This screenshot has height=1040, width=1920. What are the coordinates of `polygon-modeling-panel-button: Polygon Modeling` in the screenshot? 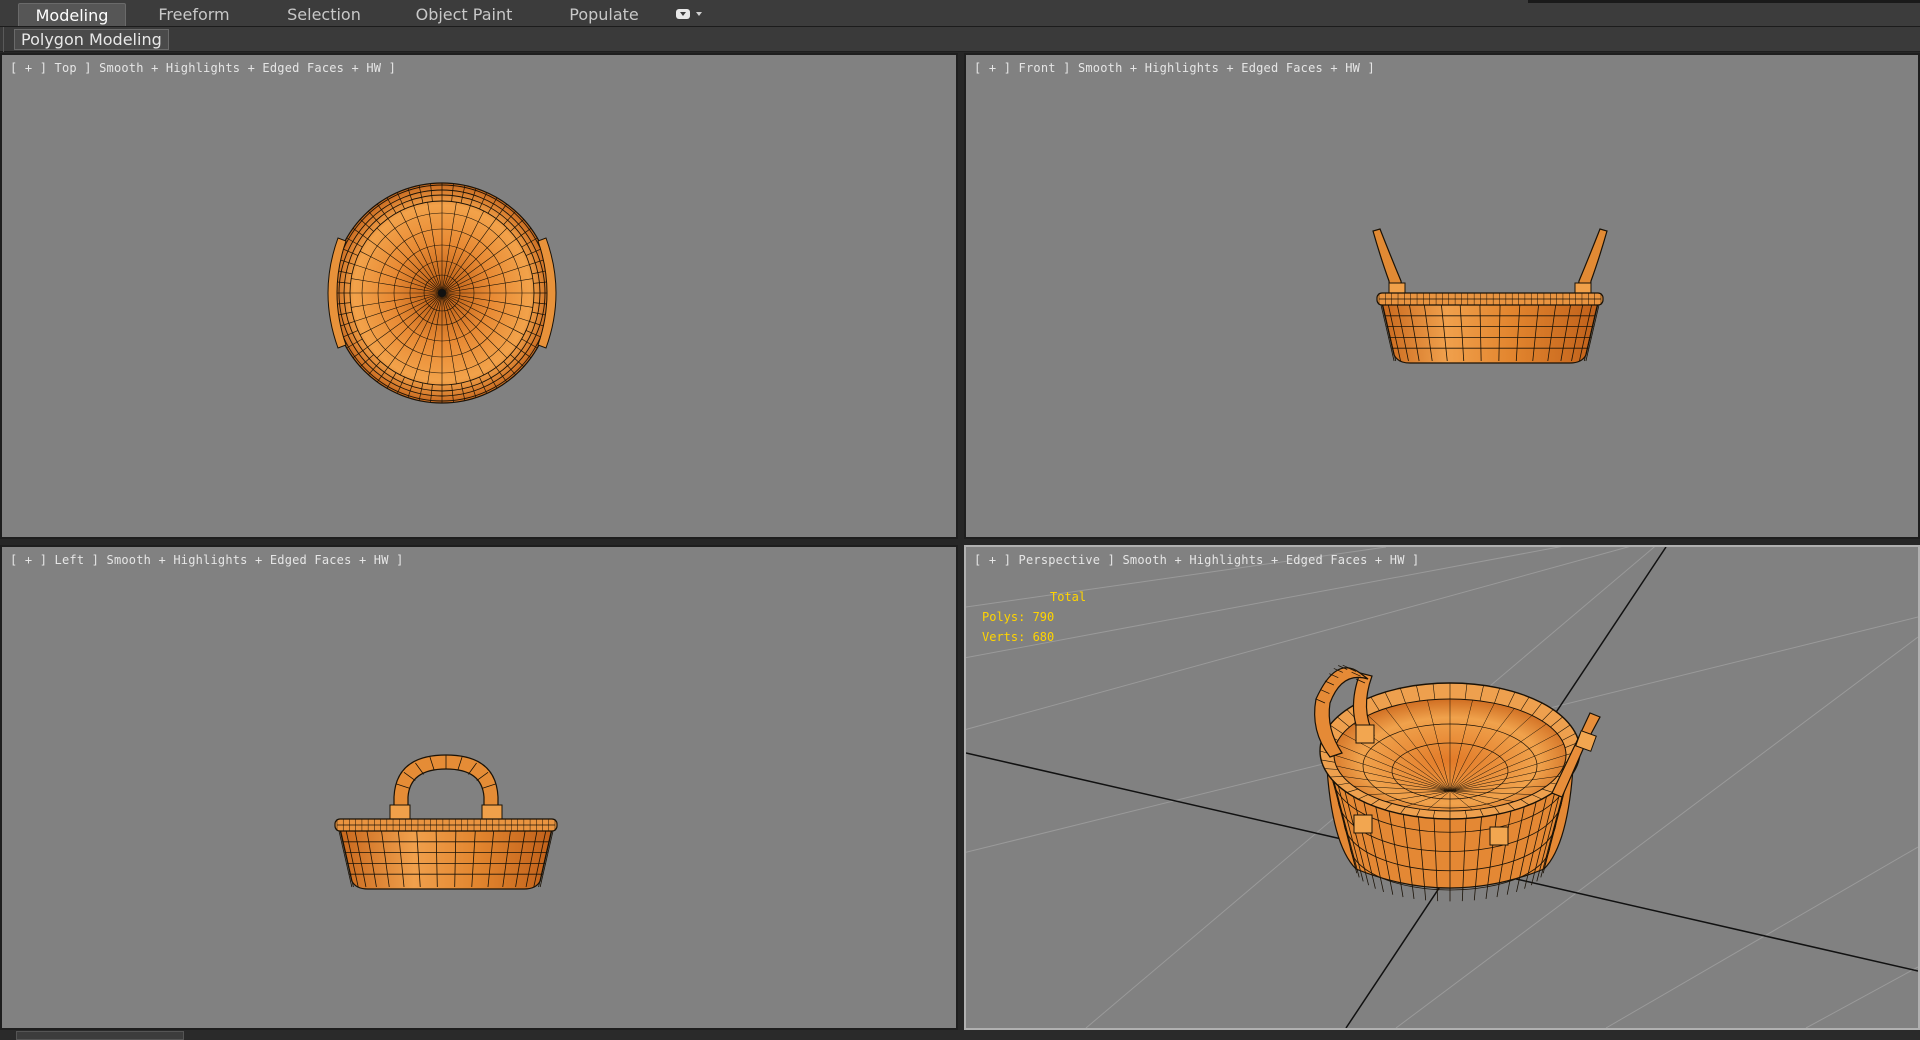 It's located at (91, 39).